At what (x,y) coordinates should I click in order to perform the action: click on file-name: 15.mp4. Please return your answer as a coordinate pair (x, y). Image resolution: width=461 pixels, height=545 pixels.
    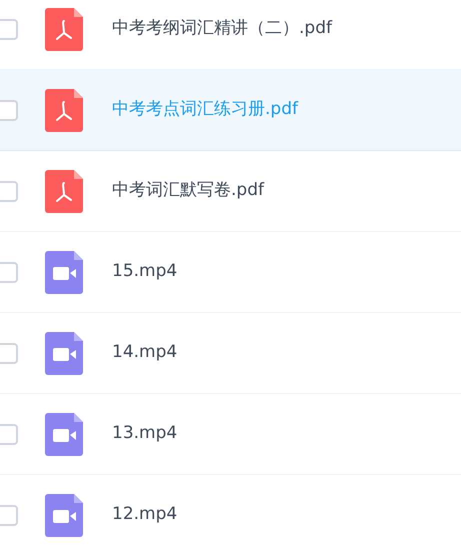
    Looking at the image, I should click on (145, 272).